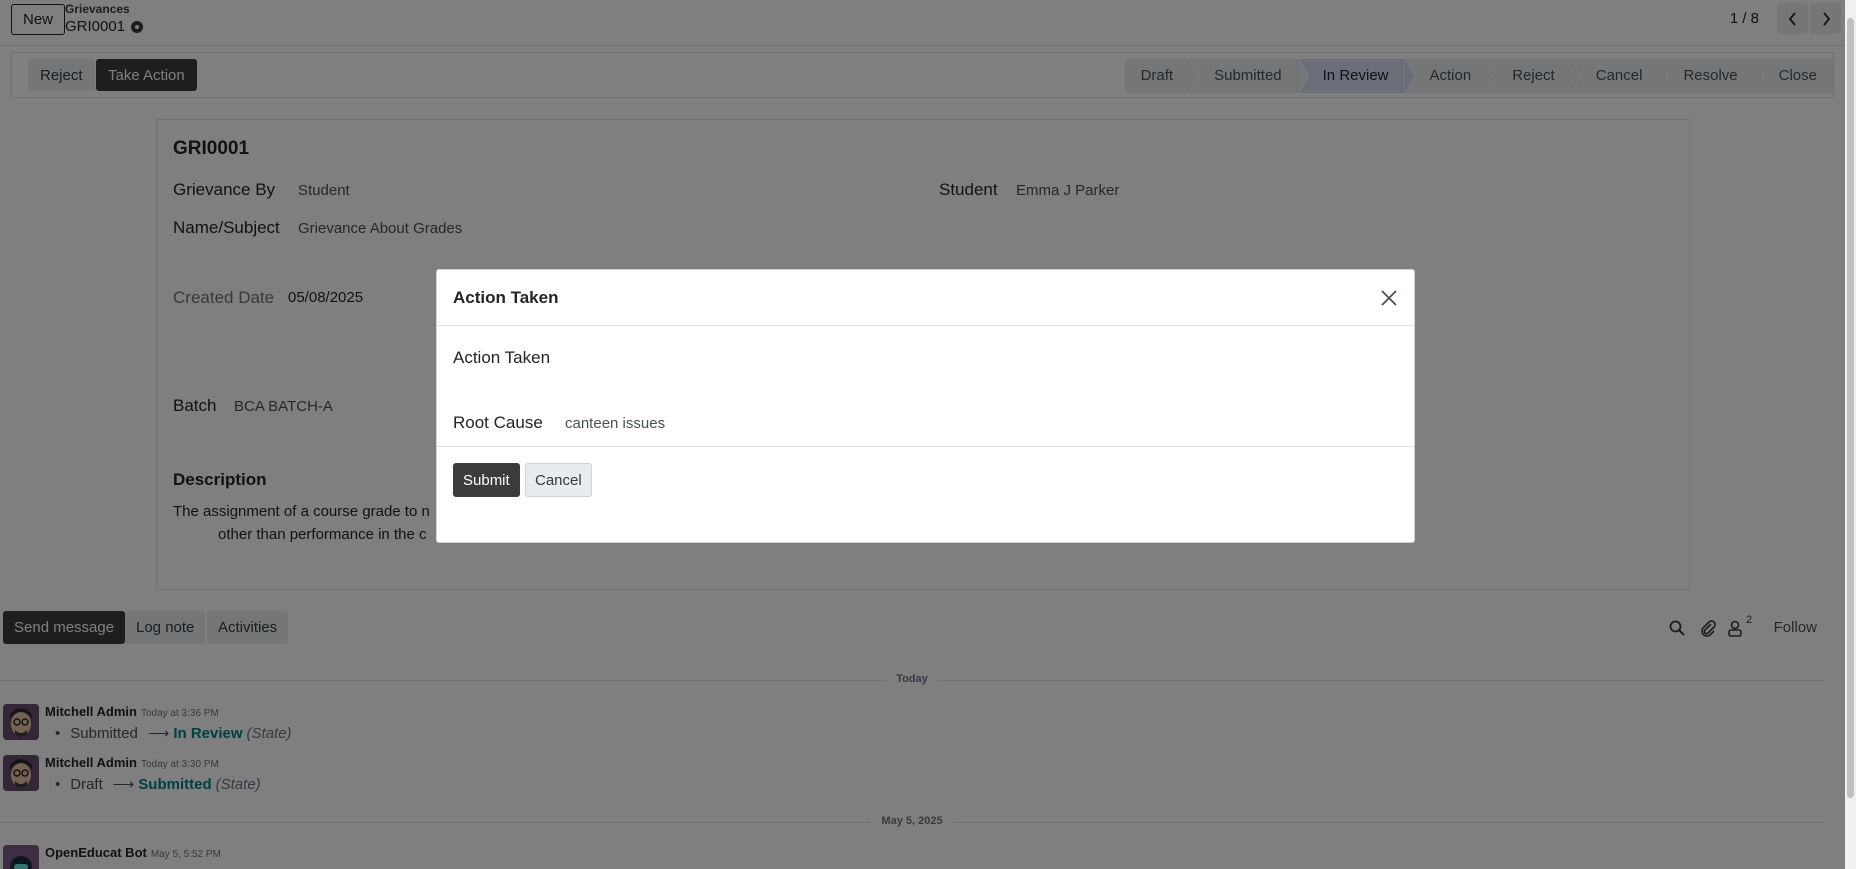  Describe the element at coordinates (615, 423) in the screenshot. I see `root-cause-field: canteen issues` at that location.